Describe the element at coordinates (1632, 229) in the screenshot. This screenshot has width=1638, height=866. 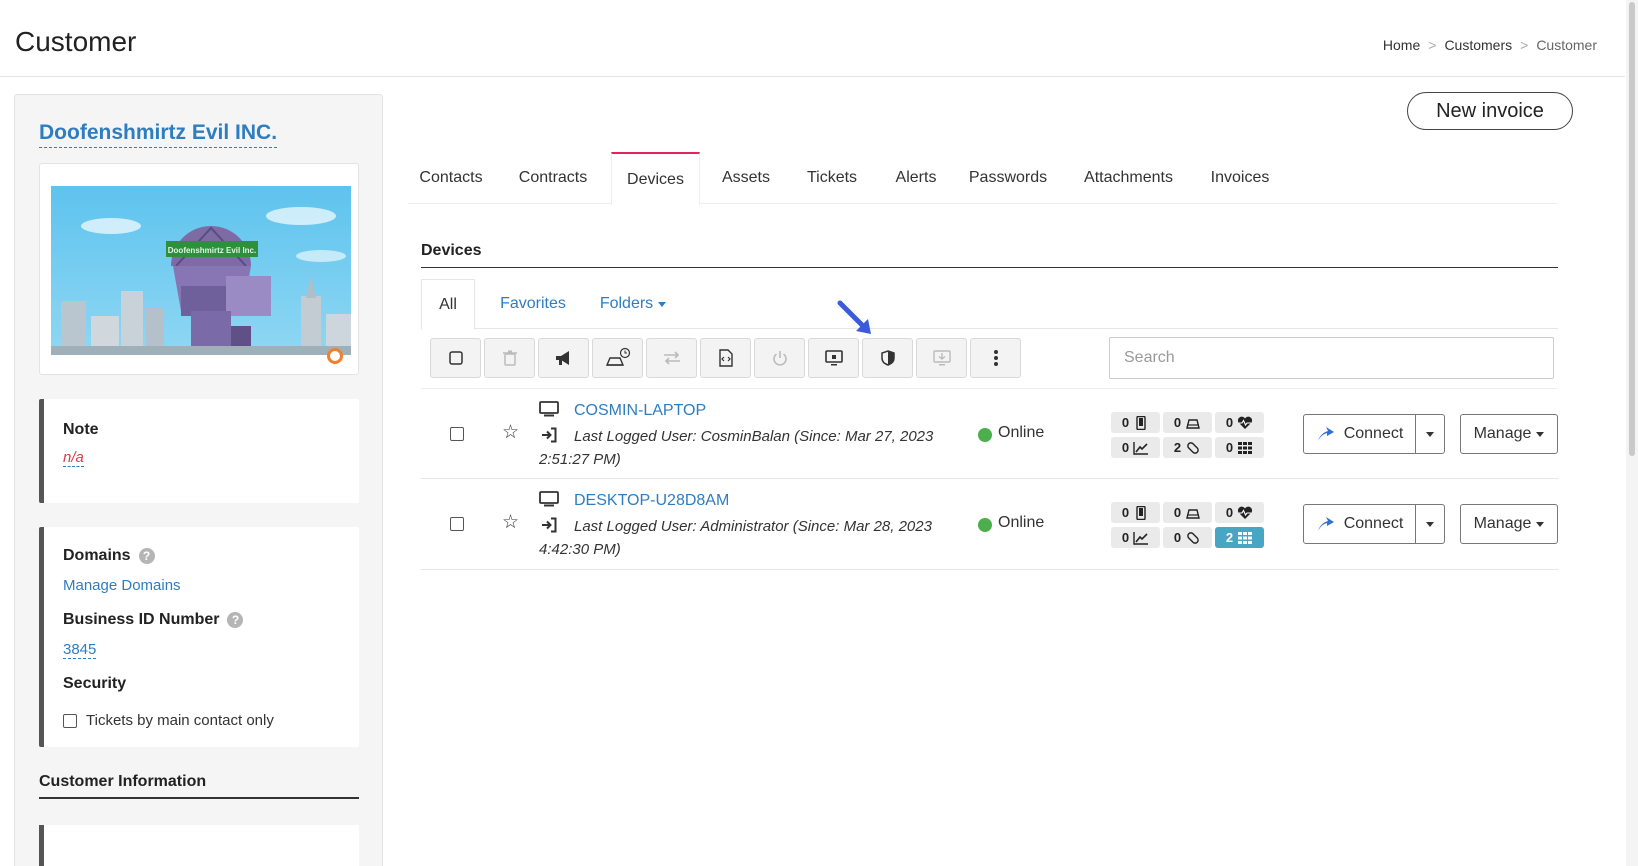
I see `scrollbar-thumb` at that location.